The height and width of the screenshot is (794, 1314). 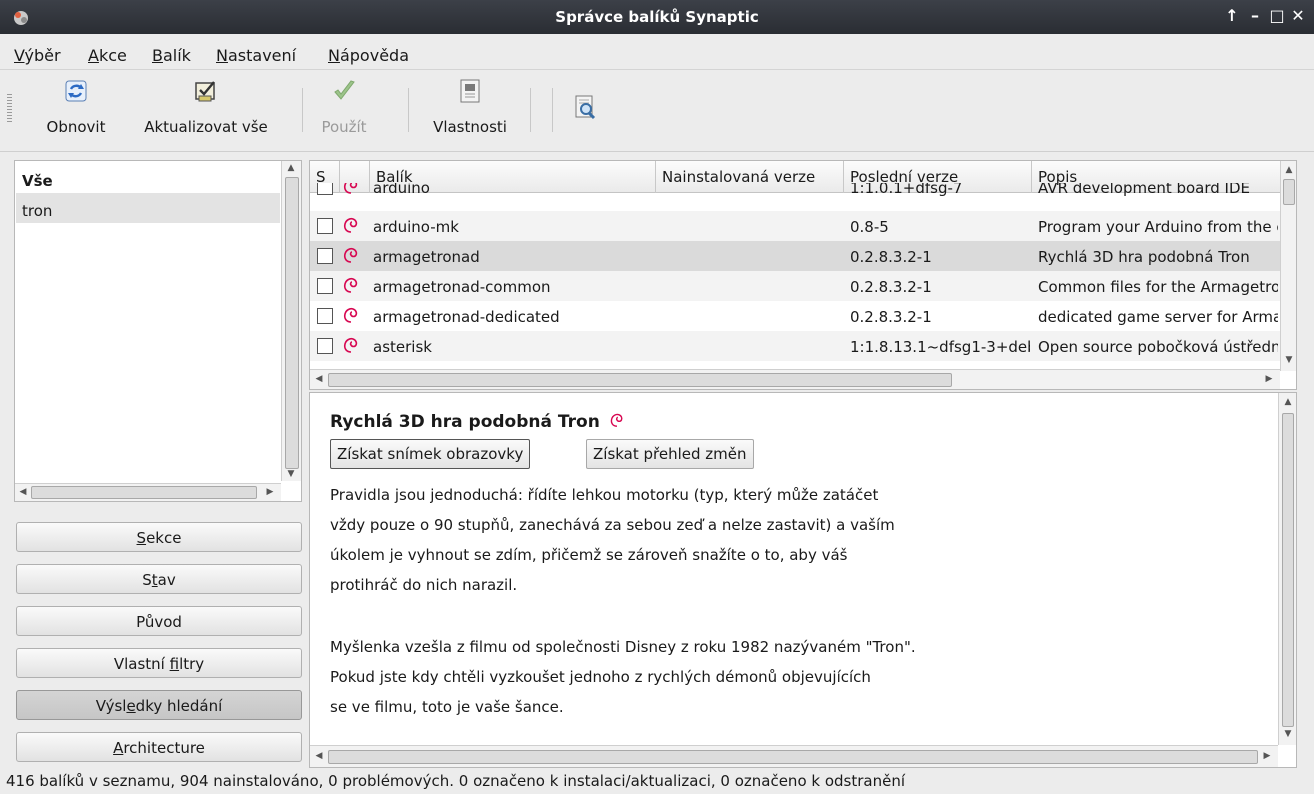 I want to click on description-line: se ve filmu, toto je vaše šance., so click(x=447, y=707).